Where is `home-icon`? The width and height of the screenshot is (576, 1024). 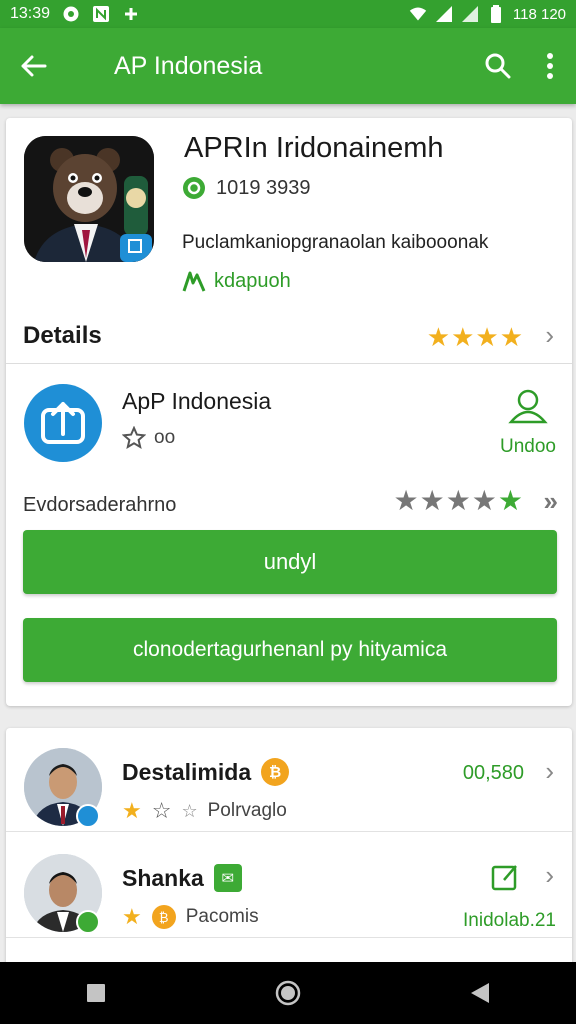
home-icon is located at coordinates (288, 993).